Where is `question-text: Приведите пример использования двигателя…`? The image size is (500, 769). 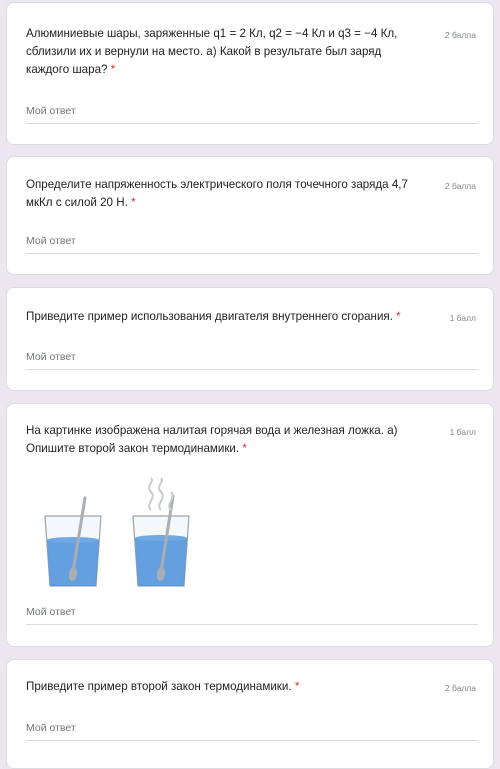
question-text: Приведите пример использования двигателя… is located at coordinates (209, 316).